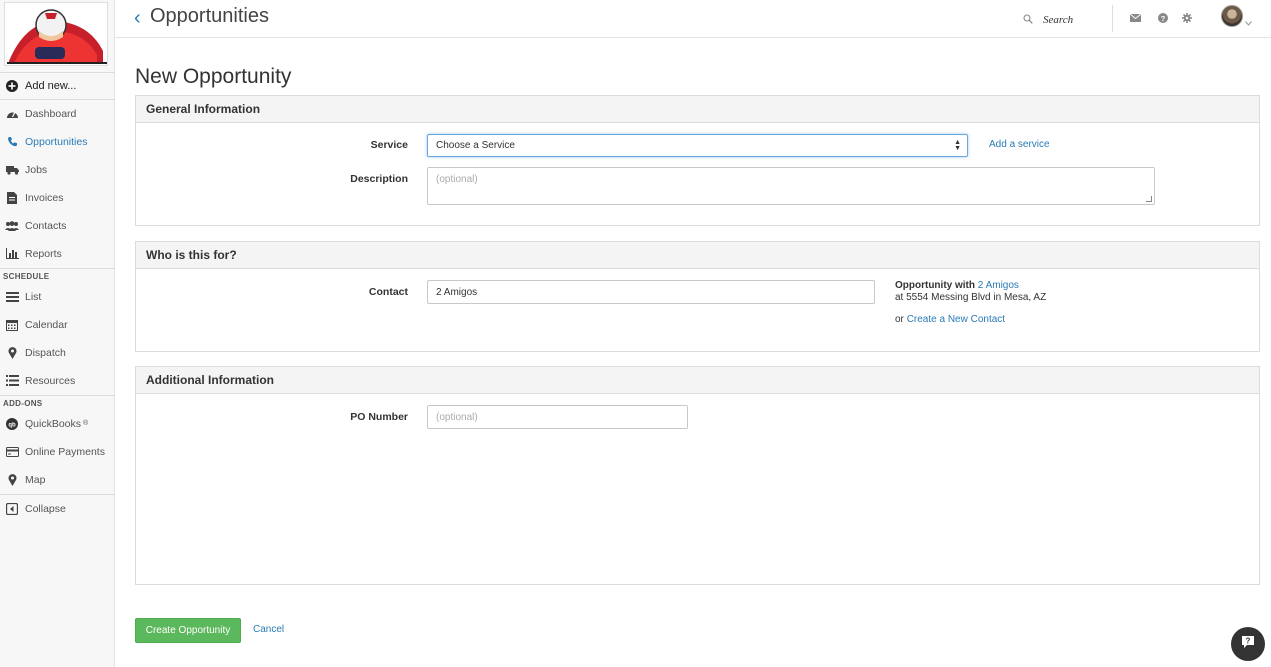 The height and width of the screenshot is (667, 1271). What do you see at coordinates (971, 297) in the screenshot?
I see `contact-address: at 5554 Messing Blvd in Mesa, AZ` at bounding box center [971, 297].